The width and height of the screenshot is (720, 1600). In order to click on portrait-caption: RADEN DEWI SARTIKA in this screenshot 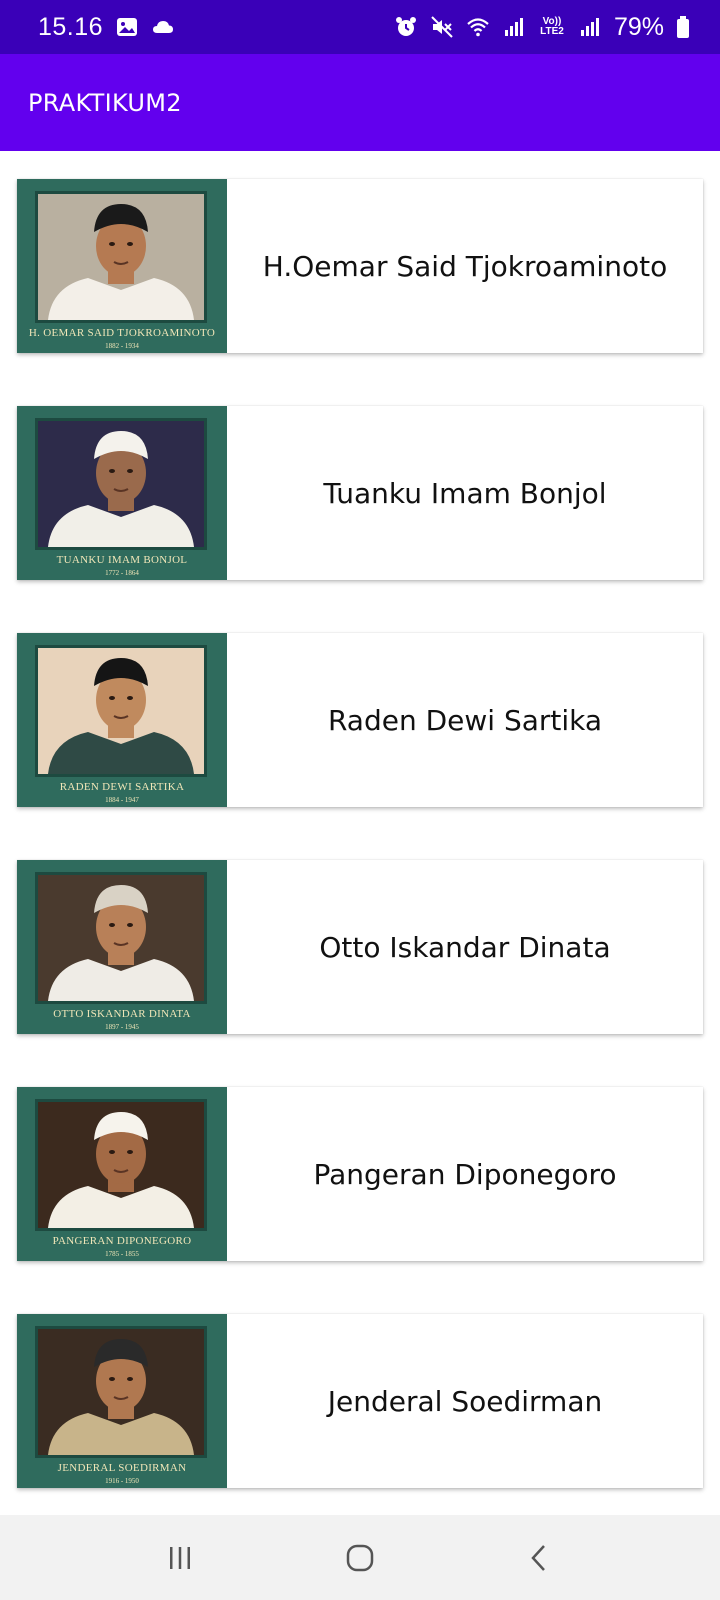, I will do `click(122, 787)`.